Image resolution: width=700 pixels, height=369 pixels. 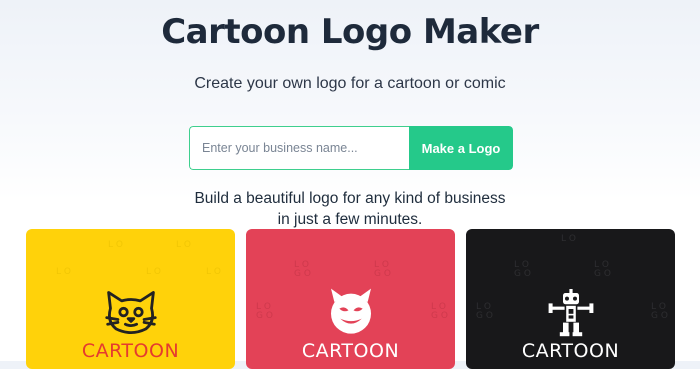 I want to click on logo-search-form: Make a Logo, so click(x=351, y=148).